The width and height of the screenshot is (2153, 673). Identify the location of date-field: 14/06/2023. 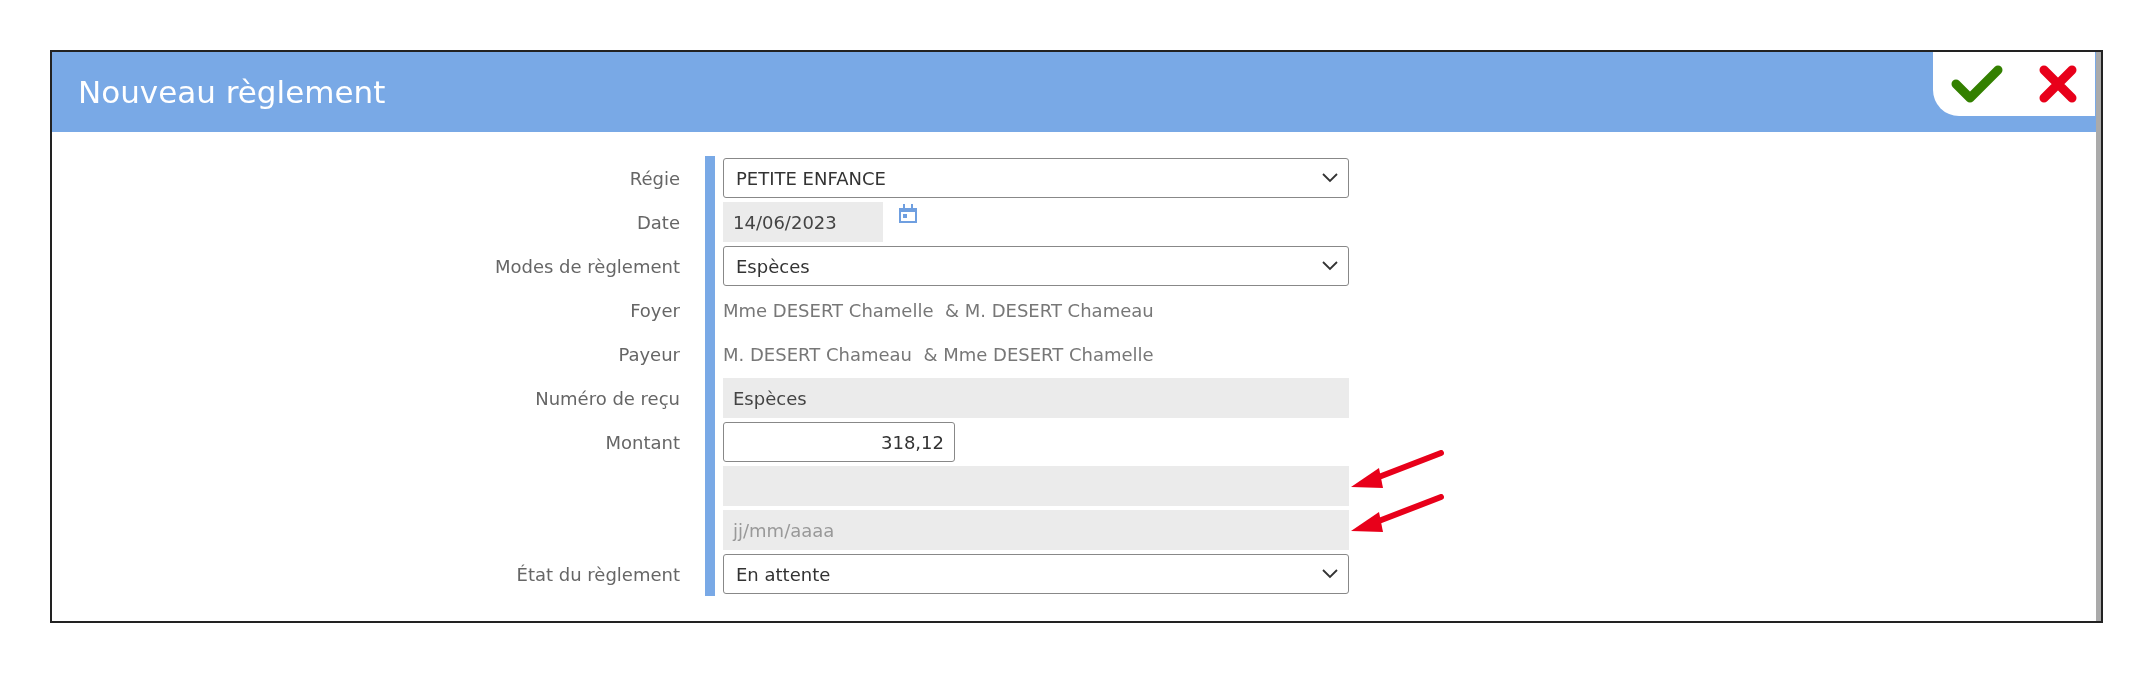
(803, 222).